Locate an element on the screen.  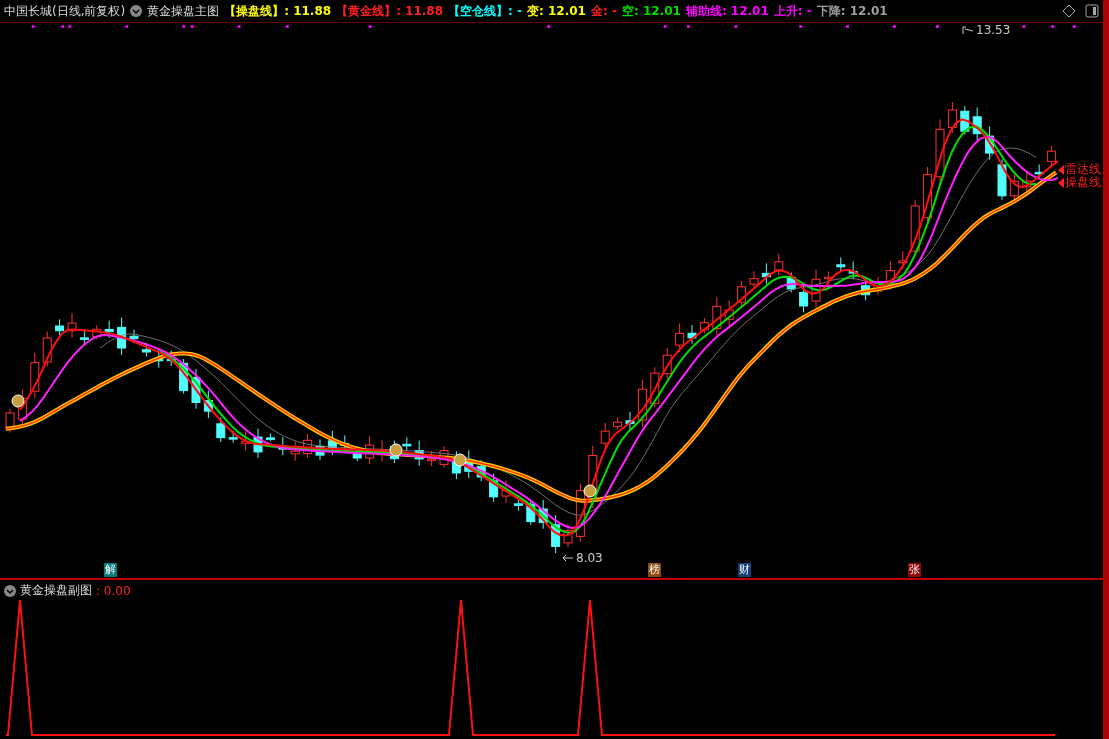
line-label: 操盘线 is located at coordinates (1083, 182).